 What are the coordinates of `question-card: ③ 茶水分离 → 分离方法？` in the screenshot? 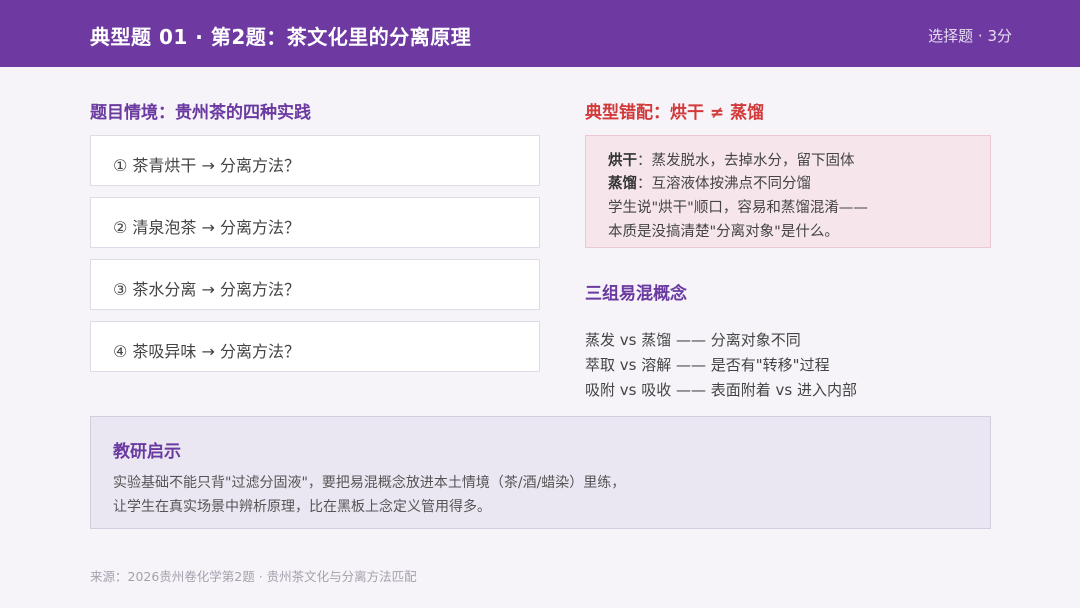 It's located at (315, 284).